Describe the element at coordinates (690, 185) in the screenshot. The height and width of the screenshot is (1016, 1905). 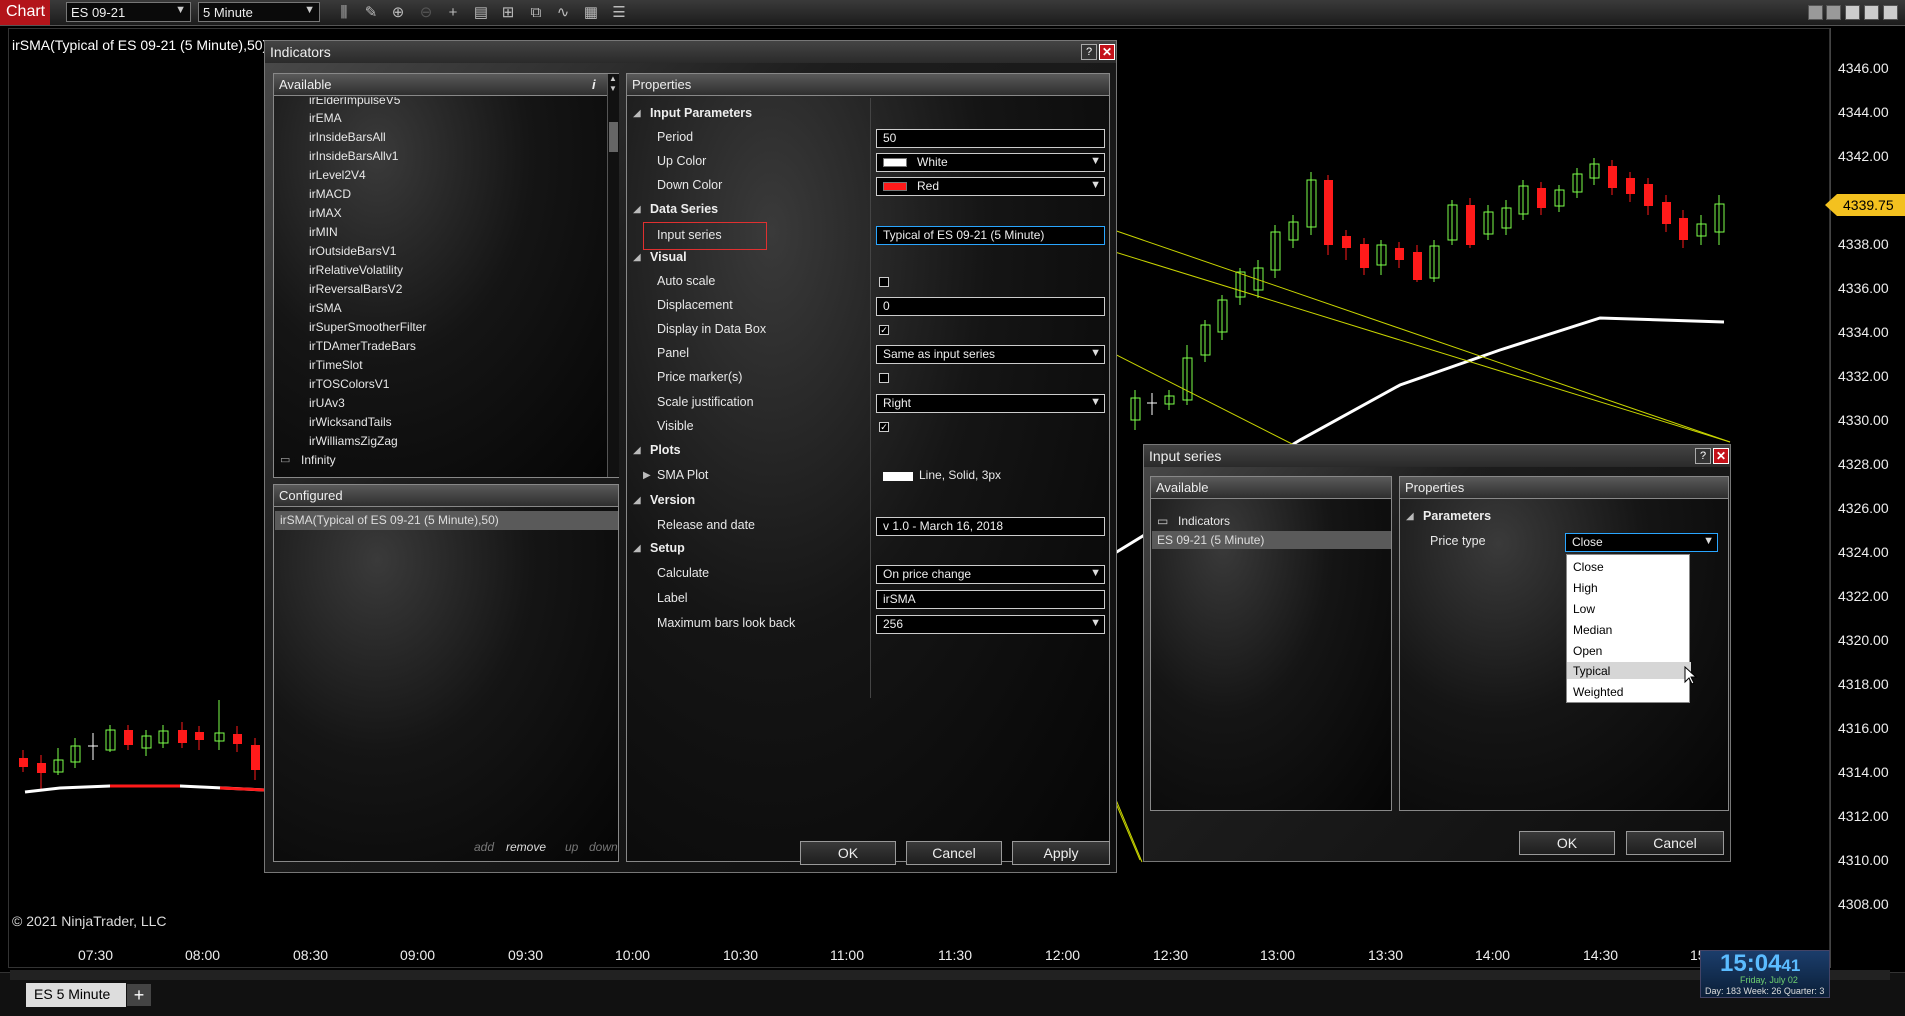
I see `down-color-label: Down Color` at that location.